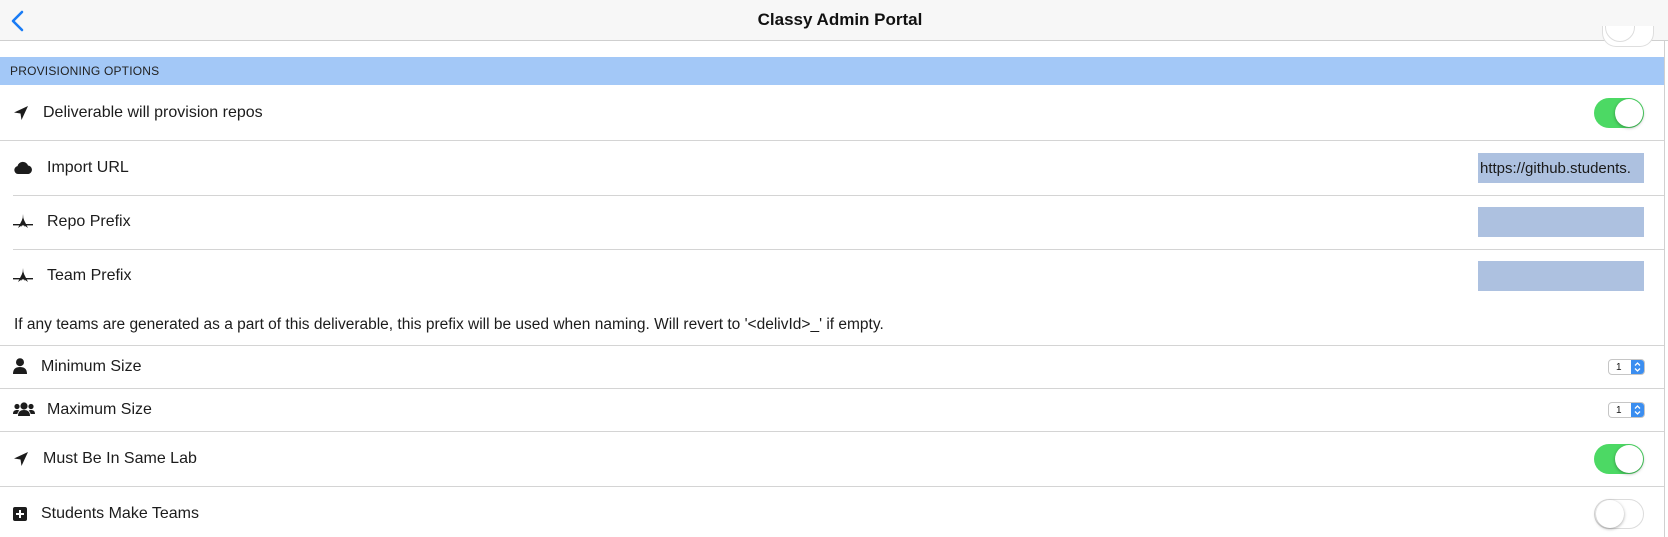 This screenshot has height=537, width=1668. Describe the element at coordinates (24, 409) in the screenshot. I see `users-icon` at that location.